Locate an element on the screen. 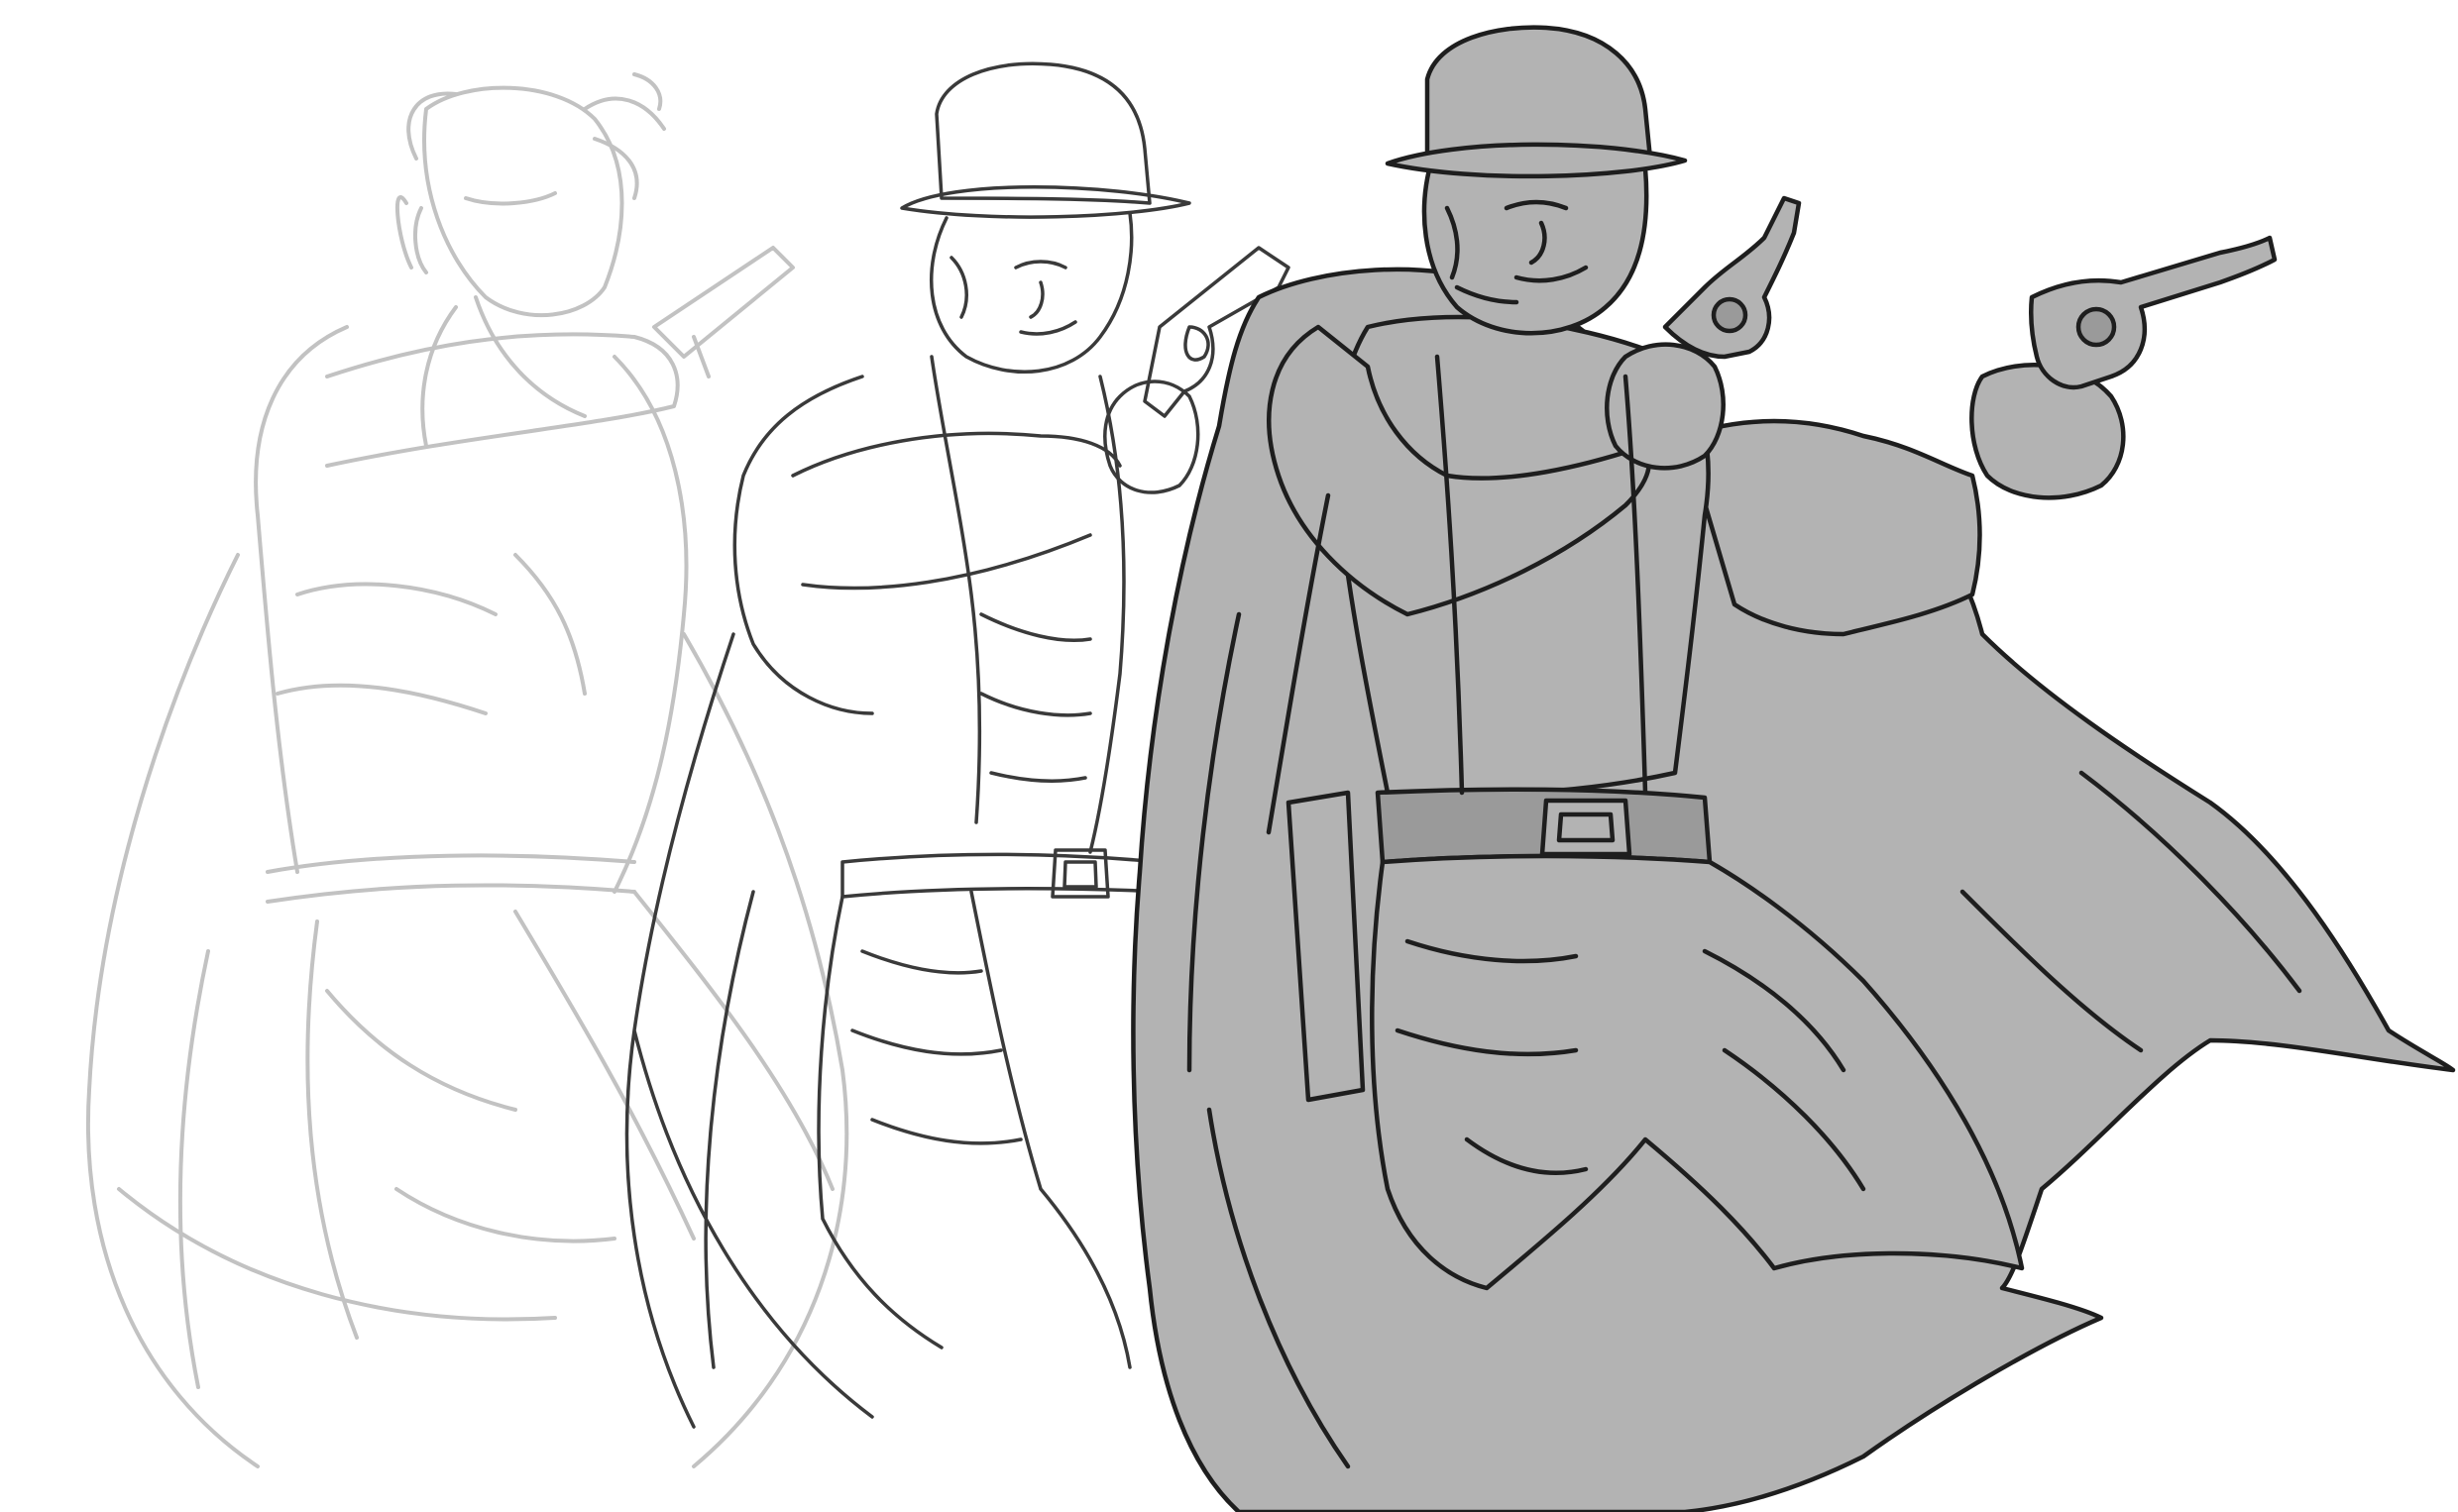 The image size is (2458, 1512). ink-left-revolver-cylinder is located at coordinates (1729, 315).